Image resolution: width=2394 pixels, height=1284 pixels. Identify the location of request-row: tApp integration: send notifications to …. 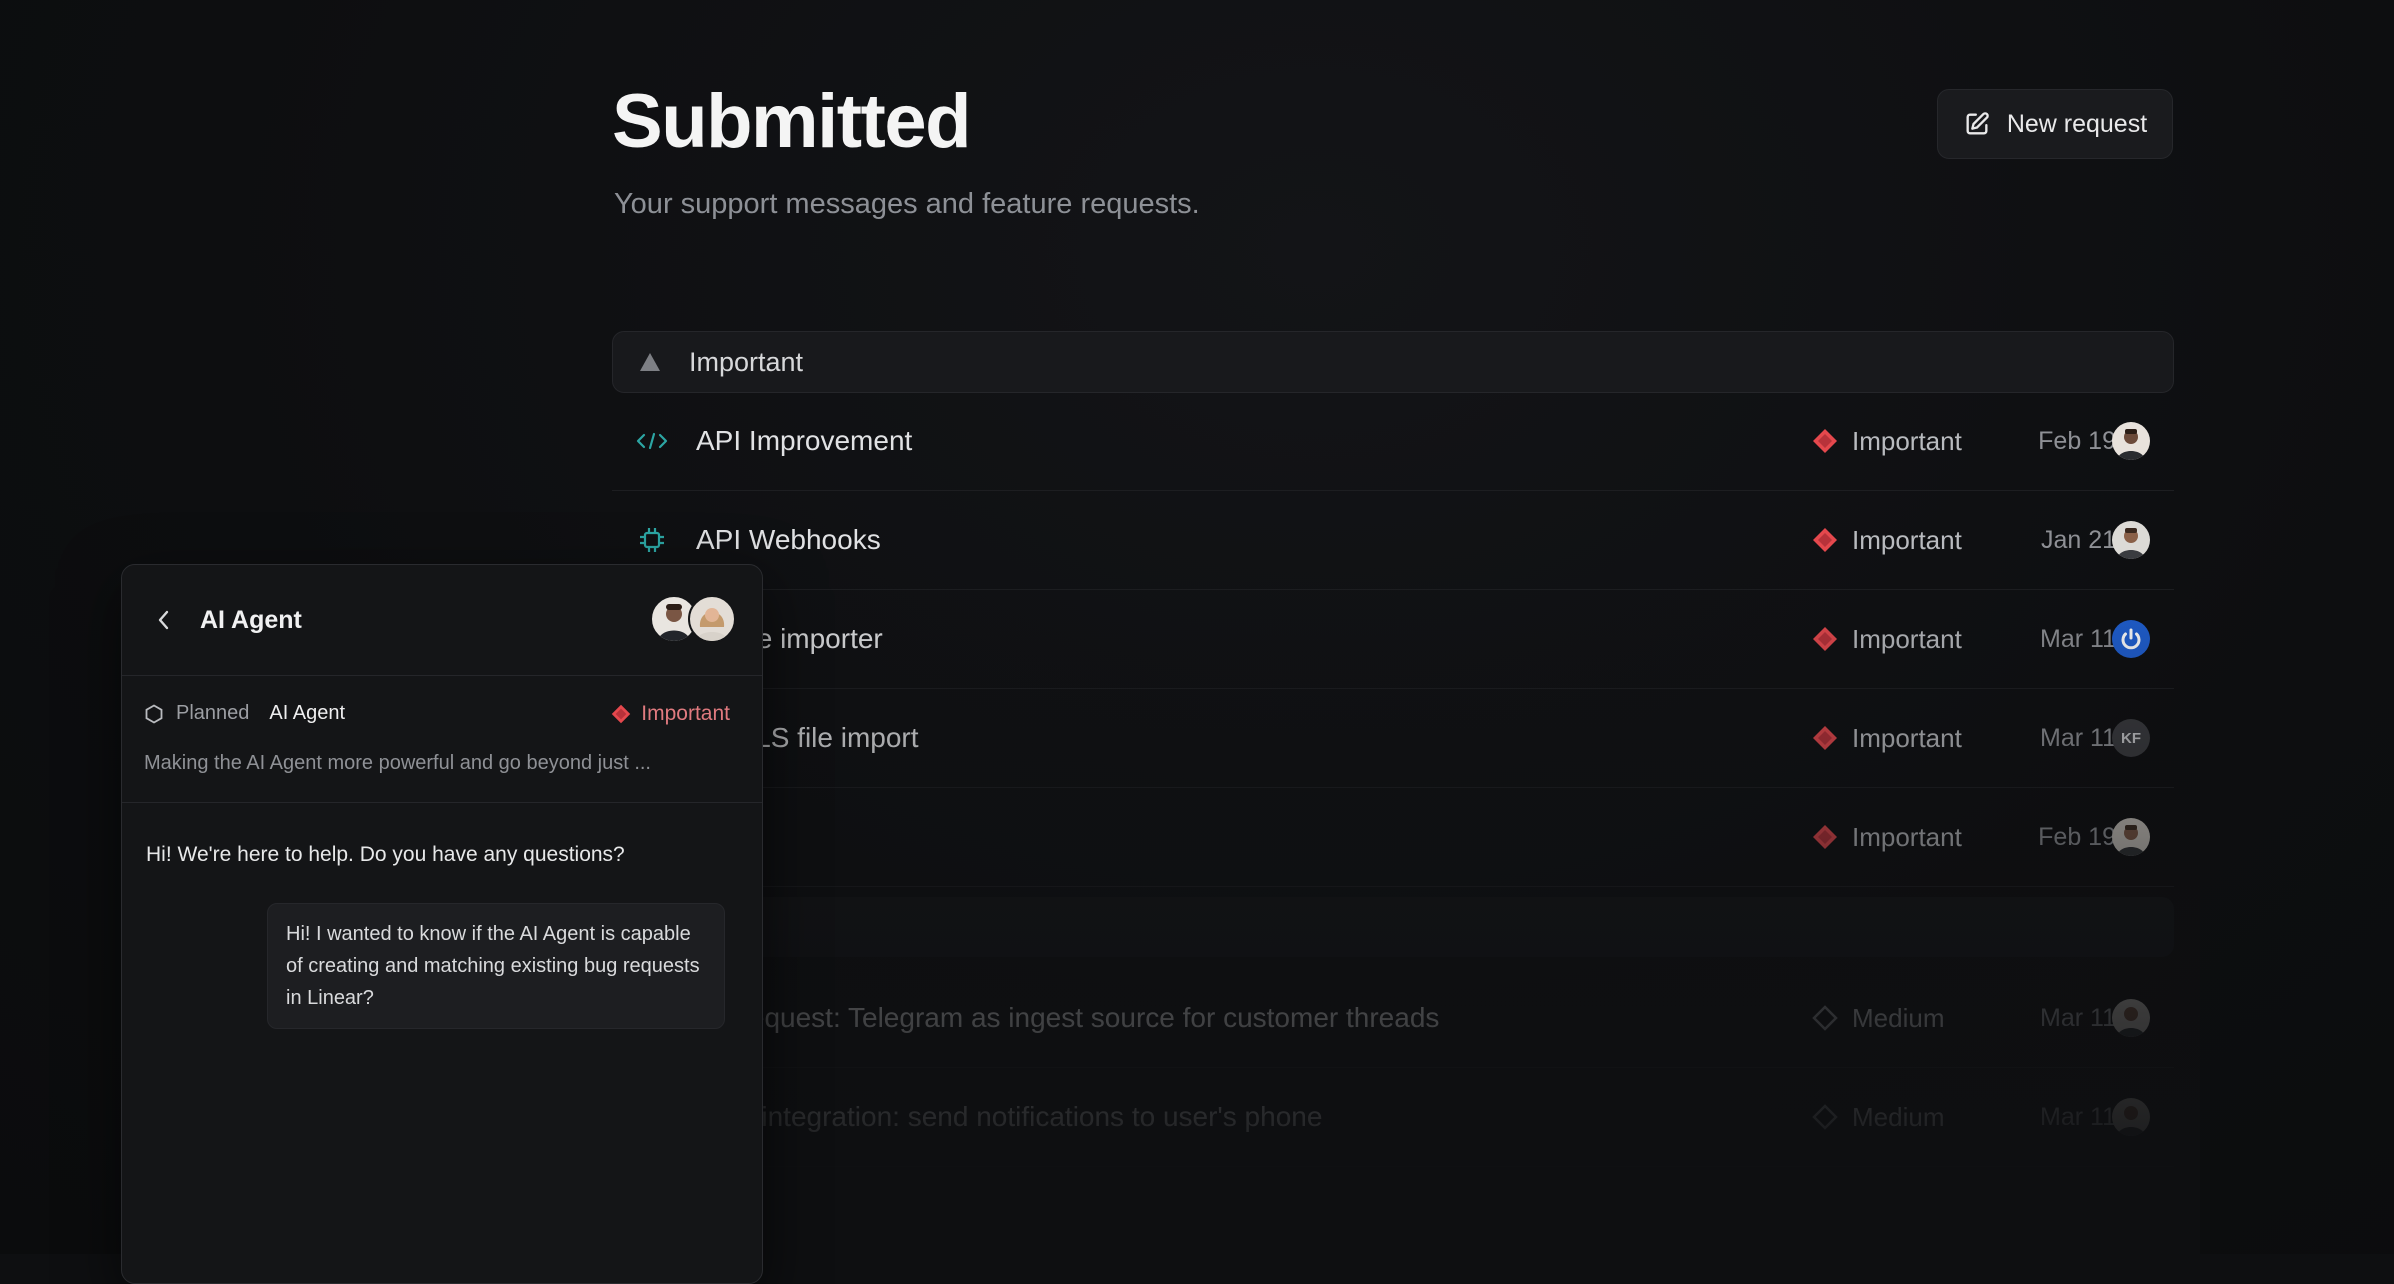
(1393, 1117).